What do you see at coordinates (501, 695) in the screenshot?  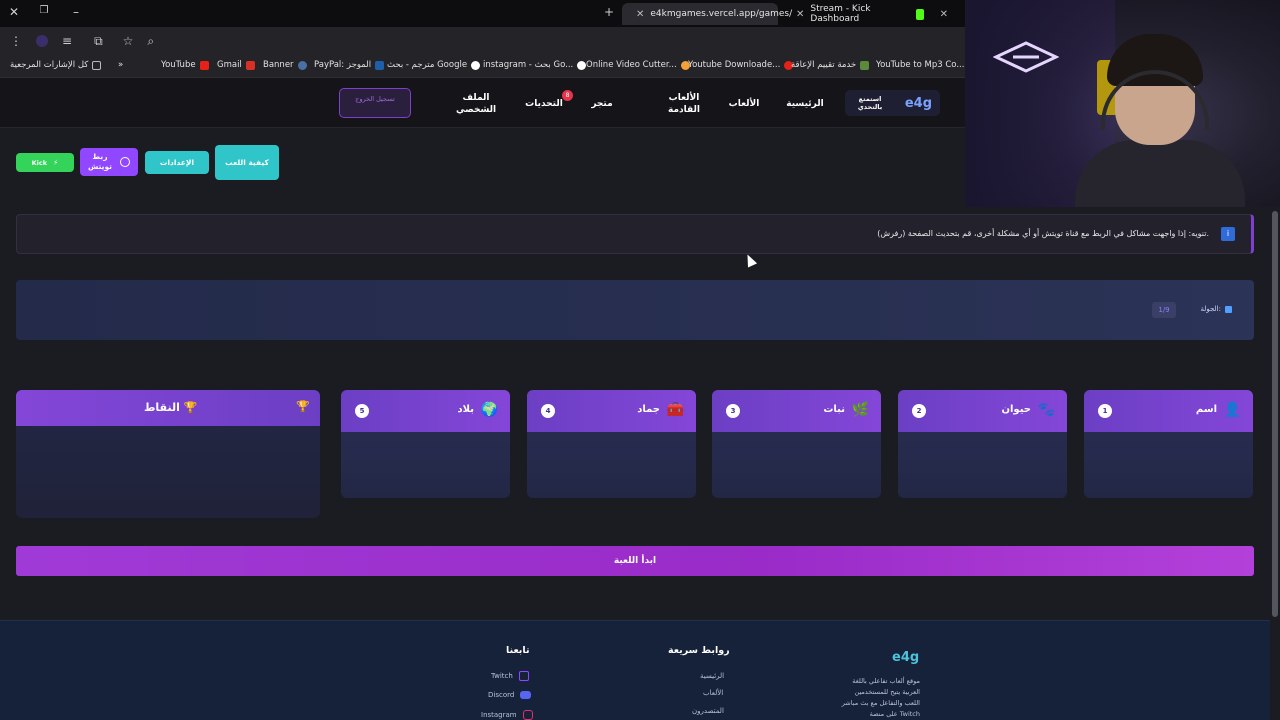 I see `discord-link-label: Discord` at bounding box center [501, 695].